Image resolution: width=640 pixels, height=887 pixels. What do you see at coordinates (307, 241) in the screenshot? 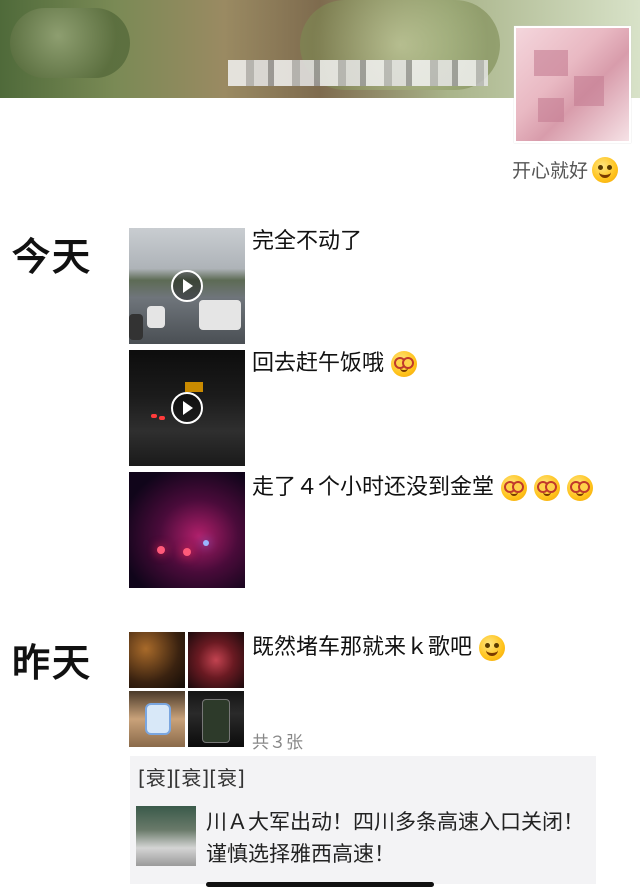
I see `post-caption: 完全不动了` at bounding box center [307, 241].